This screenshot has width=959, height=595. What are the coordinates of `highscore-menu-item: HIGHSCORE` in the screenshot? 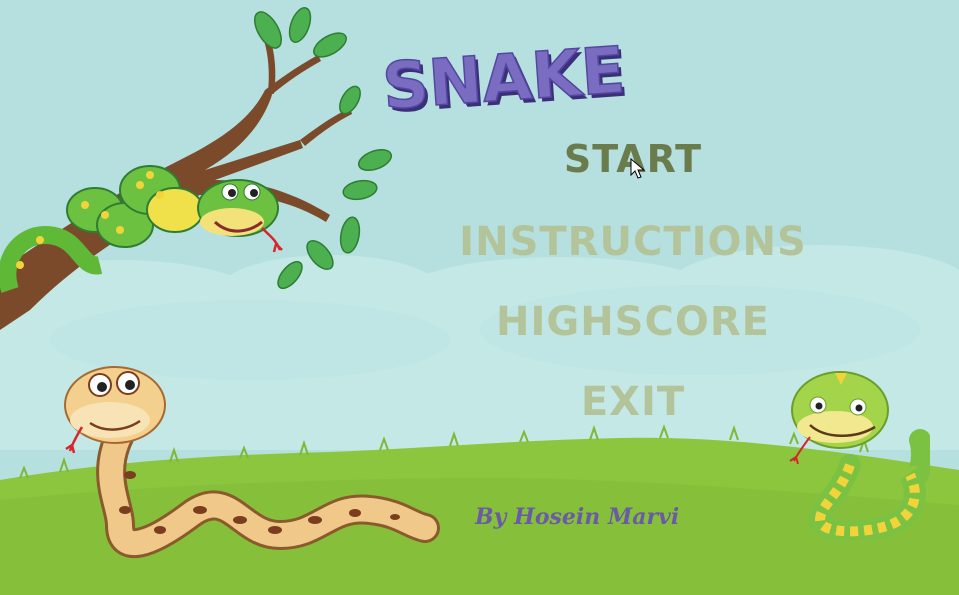 It's located at (633, 322).